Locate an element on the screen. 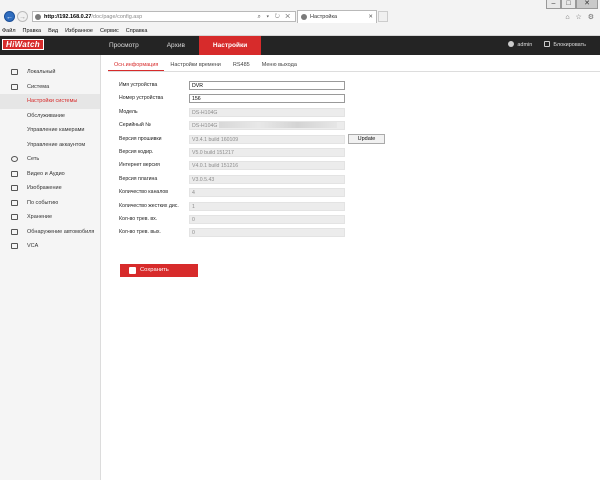 This screenshot has width=600, height=480. sidebar-item-video-audio: Видео и Аудио is located at coordinates (50, 174).